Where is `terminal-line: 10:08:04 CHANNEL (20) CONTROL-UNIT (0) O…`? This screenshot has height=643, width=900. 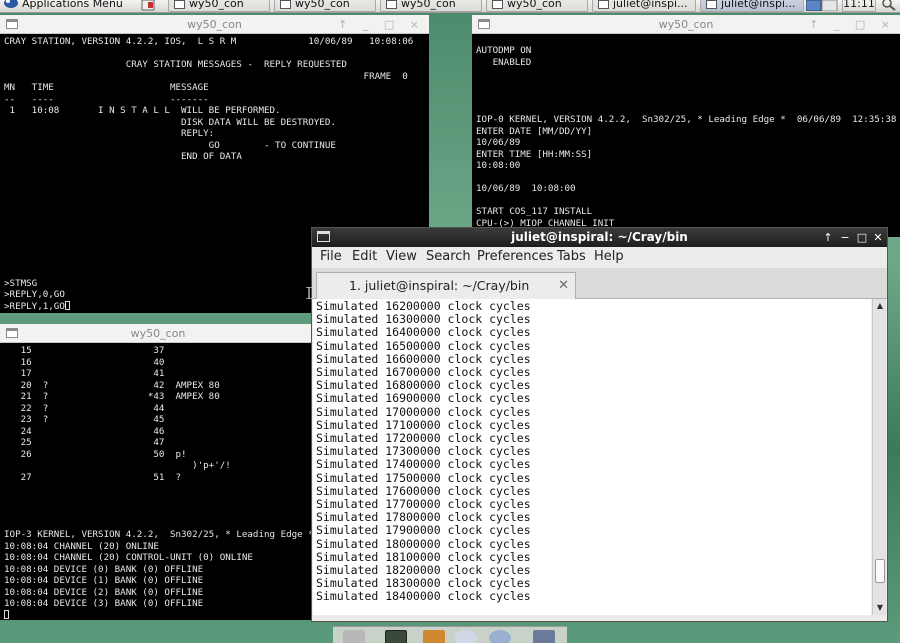
terminal-line: 10:08:04 CHANNEL (20) CONTROL-UNIT (0) O… is located at coordinates (128, 557).